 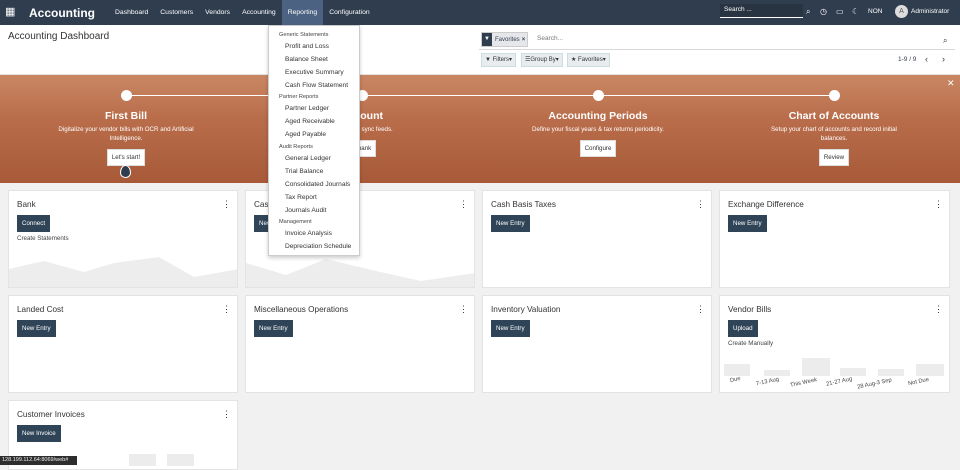 I want to click on menu-item-depreciation-schedule: Depreciation Schedule, so click(x=318, y=246).